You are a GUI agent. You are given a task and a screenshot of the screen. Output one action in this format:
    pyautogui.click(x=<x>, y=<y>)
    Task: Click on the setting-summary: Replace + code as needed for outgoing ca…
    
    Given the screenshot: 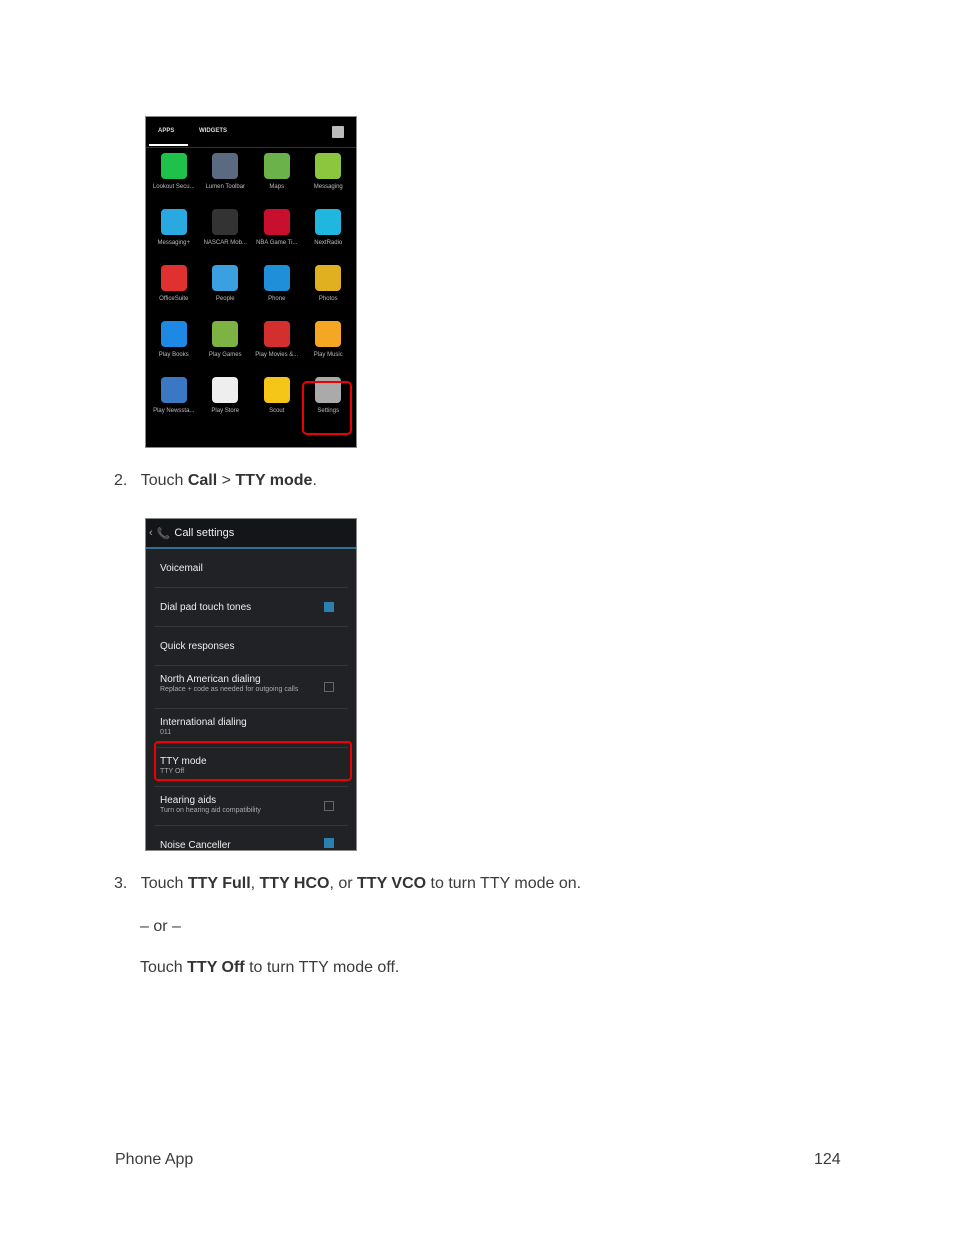 What is the action you would take?
    pyautogui.click(x=229, y=689)
    